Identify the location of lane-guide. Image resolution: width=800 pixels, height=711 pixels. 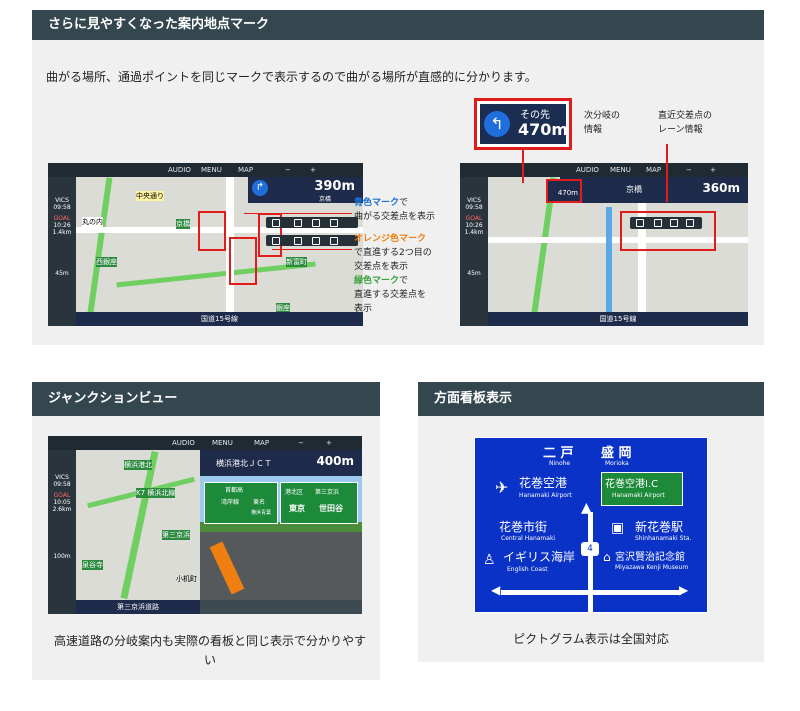
(666, 223).